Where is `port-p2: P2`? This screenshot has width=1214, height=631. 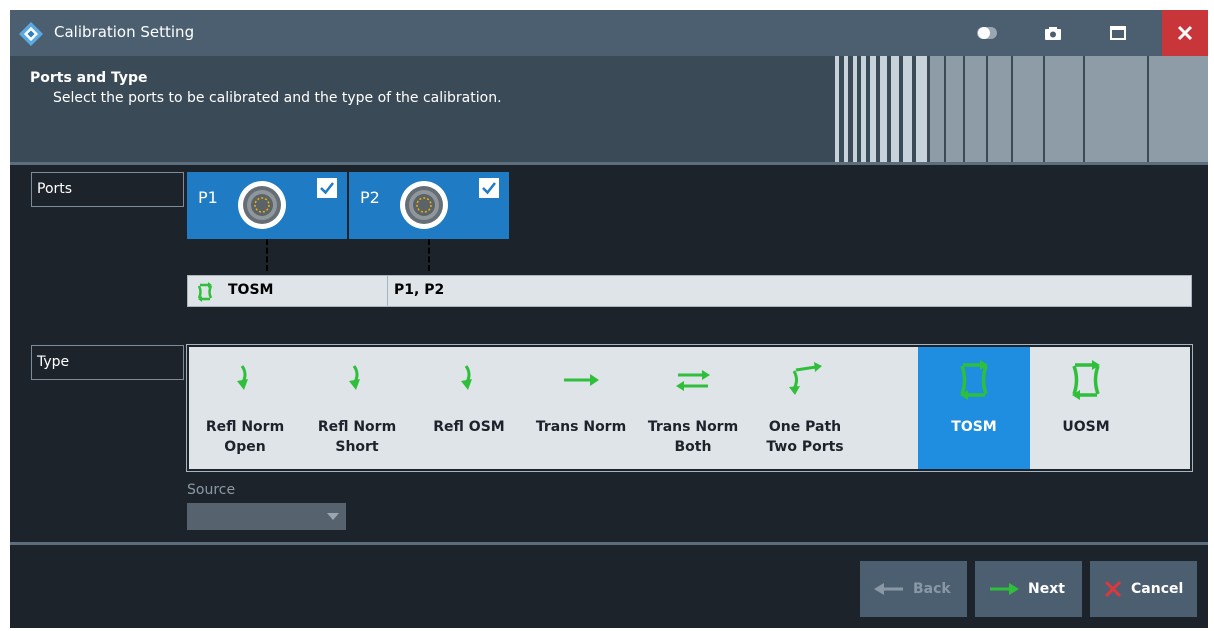 port-p2: P2 is located at coordinates (429, 205).